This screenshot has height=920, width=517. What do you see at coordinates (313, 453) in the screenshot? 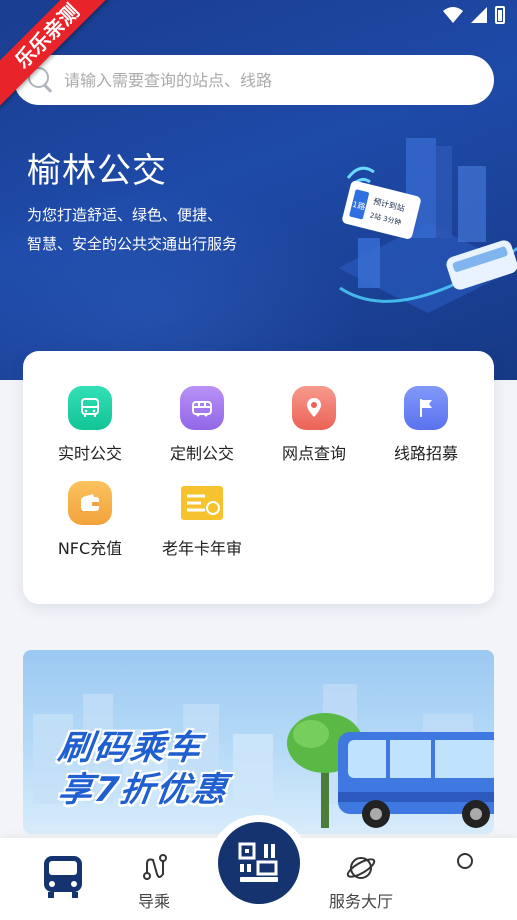
I see `menu-label: 网点查询` at bounding box center [313, 453].